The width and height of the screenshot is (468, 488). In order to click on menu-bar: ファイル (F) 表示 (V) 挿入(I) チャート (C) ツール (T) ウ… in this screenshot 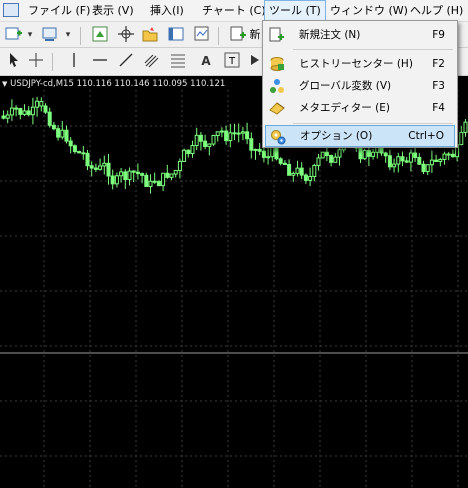, I will do `click(234, 11)`.